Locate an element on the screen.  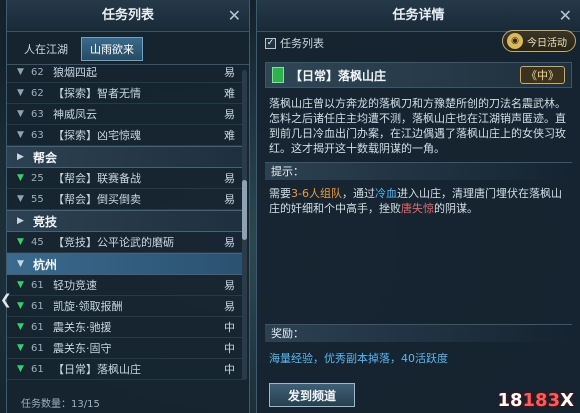
task-row: ▼ 45 【竞技】公平论武的磨砺 易 is located at coordinates (125, 242).